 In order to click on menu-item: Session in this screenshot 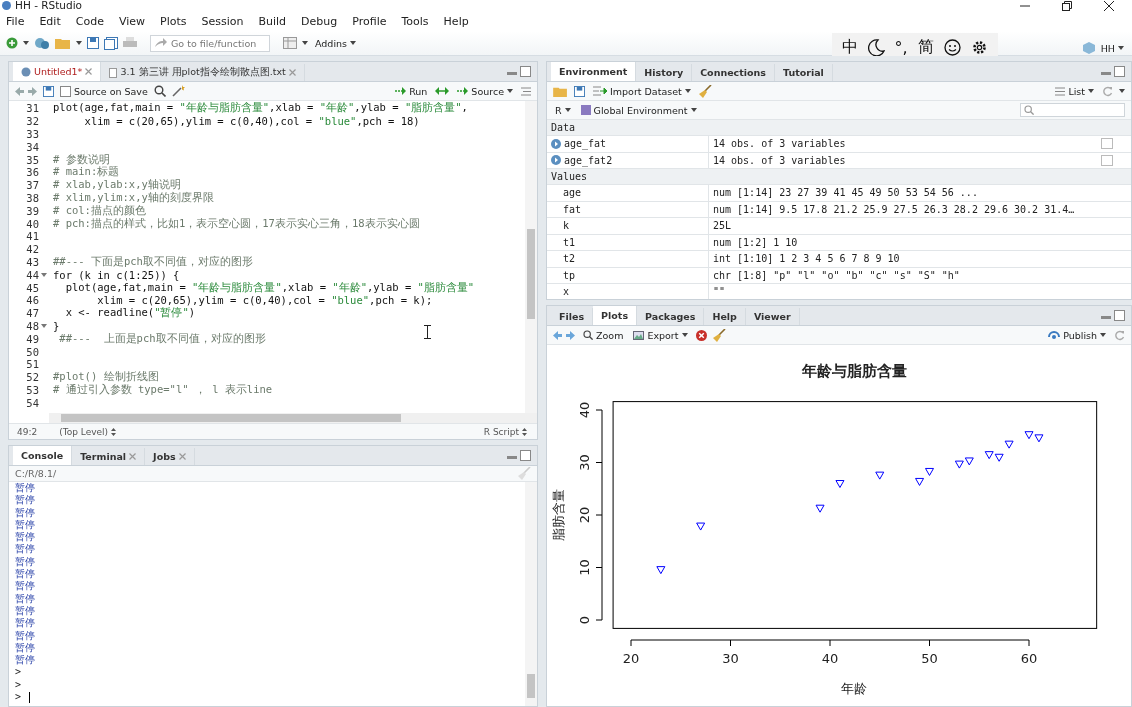, I will do `click(222, 21)`.